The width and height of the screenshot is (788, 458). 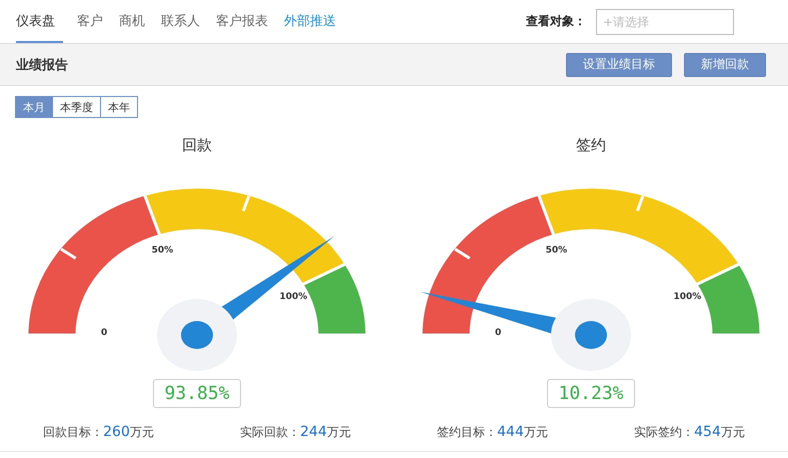 I want to click on nav-link: 外部推送, so click(x=310, y=21).